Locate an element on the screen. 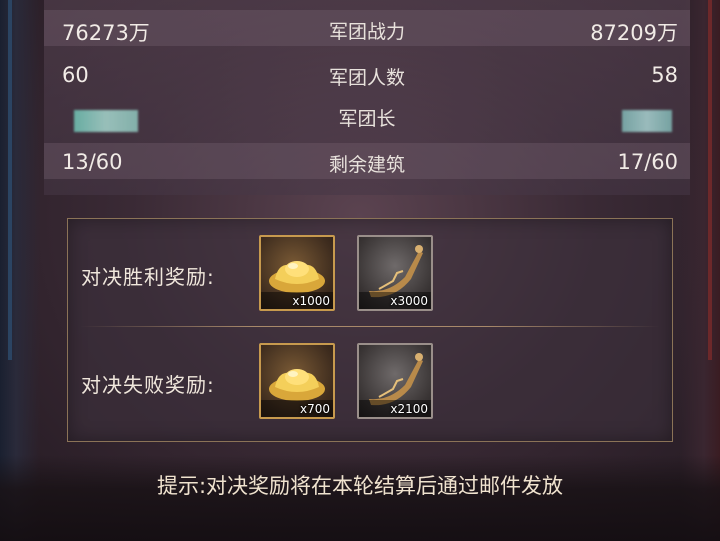  item-quantity: x700 is located at coordinates (314, 409).